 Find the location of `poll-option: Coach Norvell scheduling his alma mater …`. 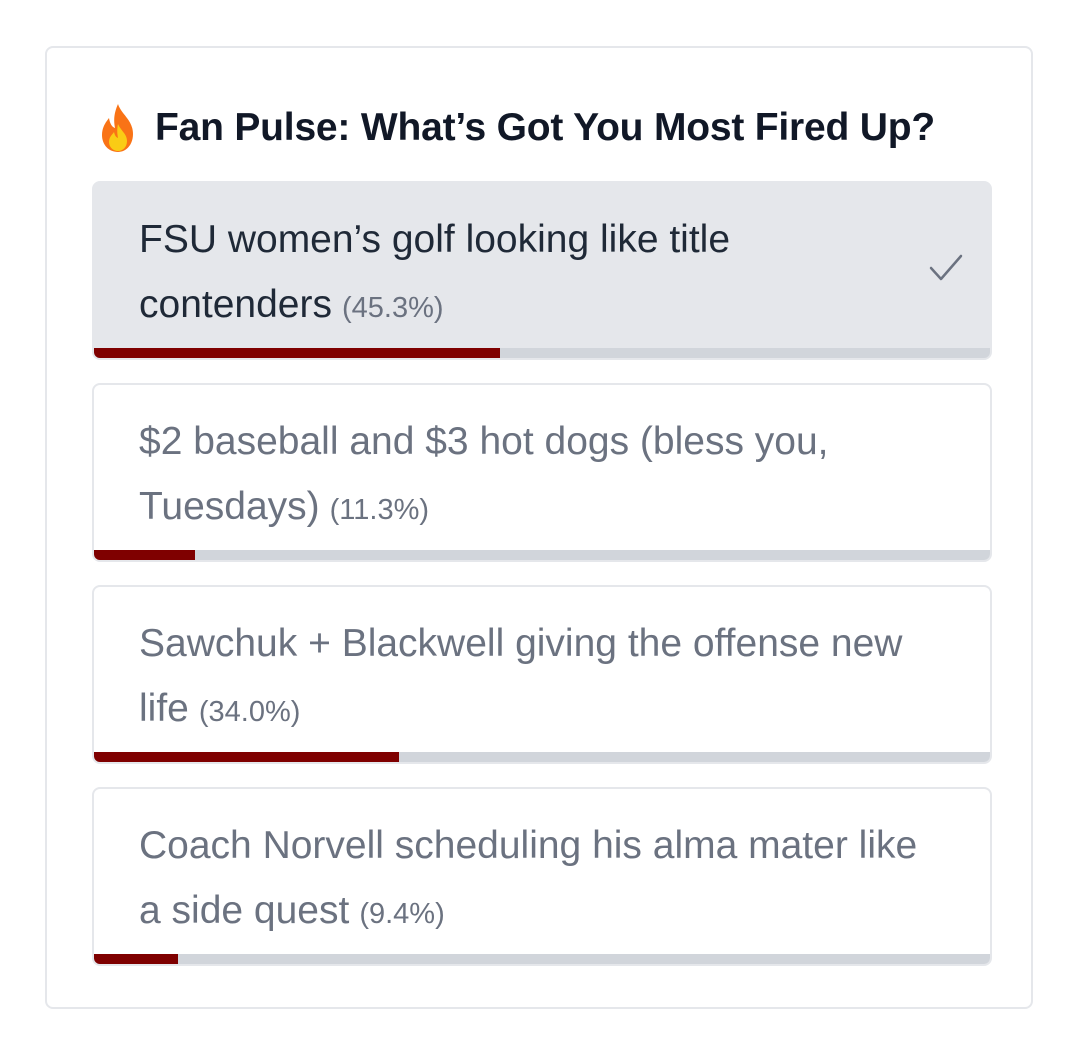

poll-option: Coach Norvell scheduling his alma mater … is located at coordinates (542, 876).